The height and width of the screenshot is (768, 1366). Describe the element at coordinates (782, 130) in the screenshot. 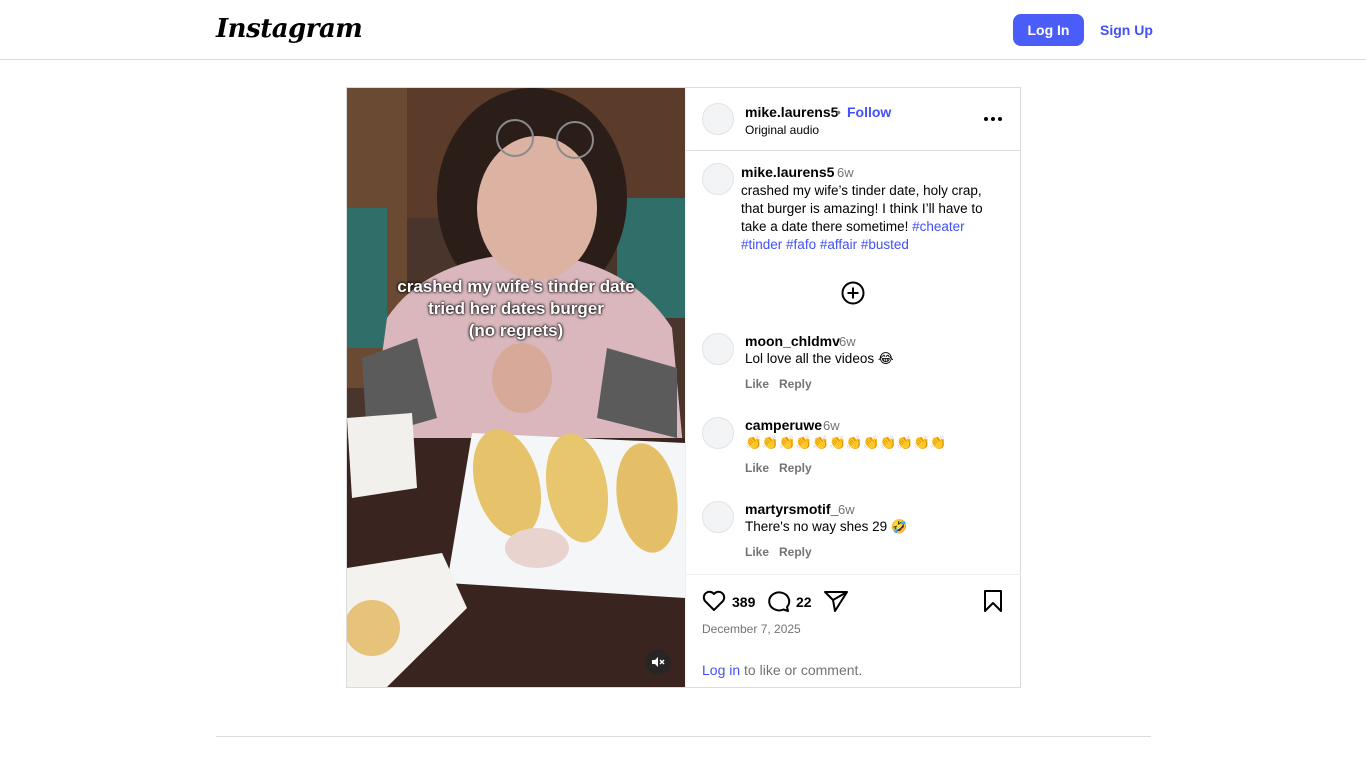

I see `audio-label: Original audio` at that location.